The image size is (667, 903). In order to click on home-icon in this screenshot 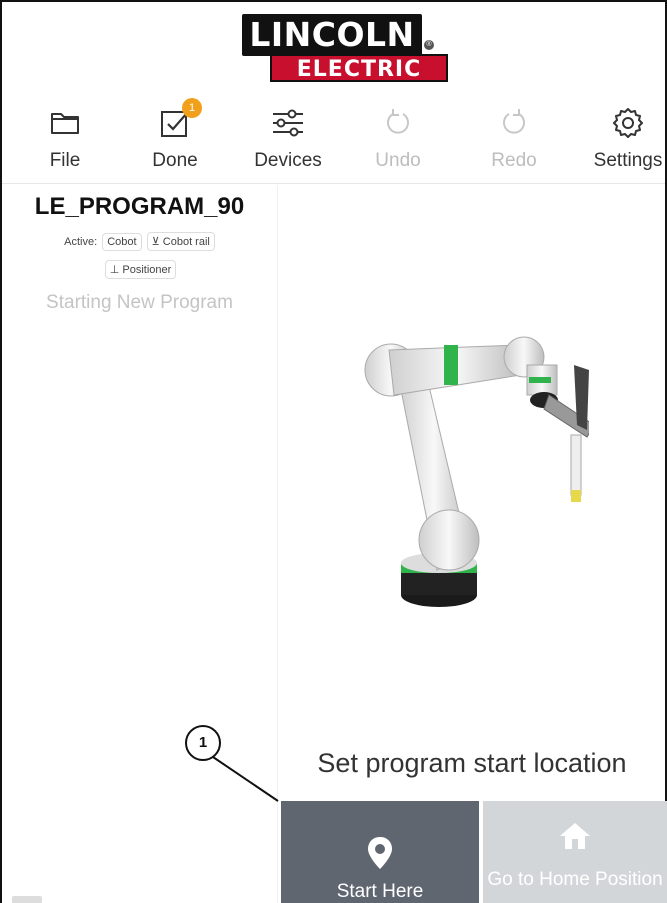, I will do `click(575, 836)`.